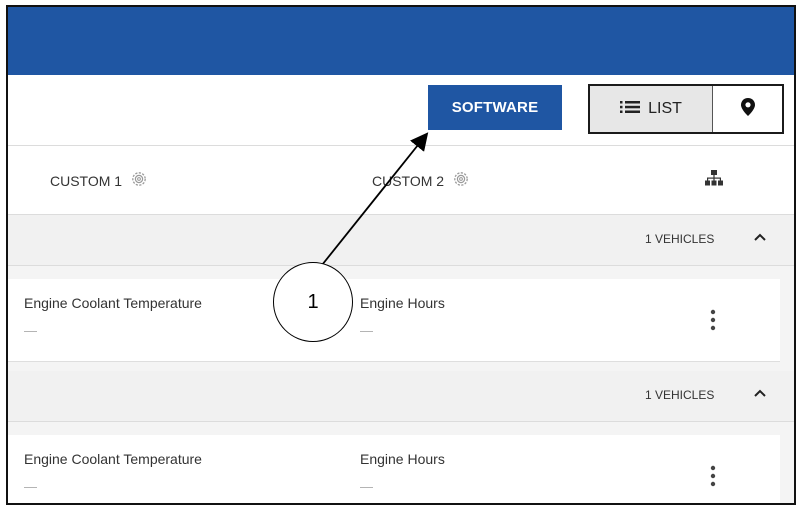 Image resolution: width=800 pixels, height=510 pixels. Describe the element at coordinates (401, 110) in the screenshot. I see `toolbar: SOFTWARE LIST` at that location.